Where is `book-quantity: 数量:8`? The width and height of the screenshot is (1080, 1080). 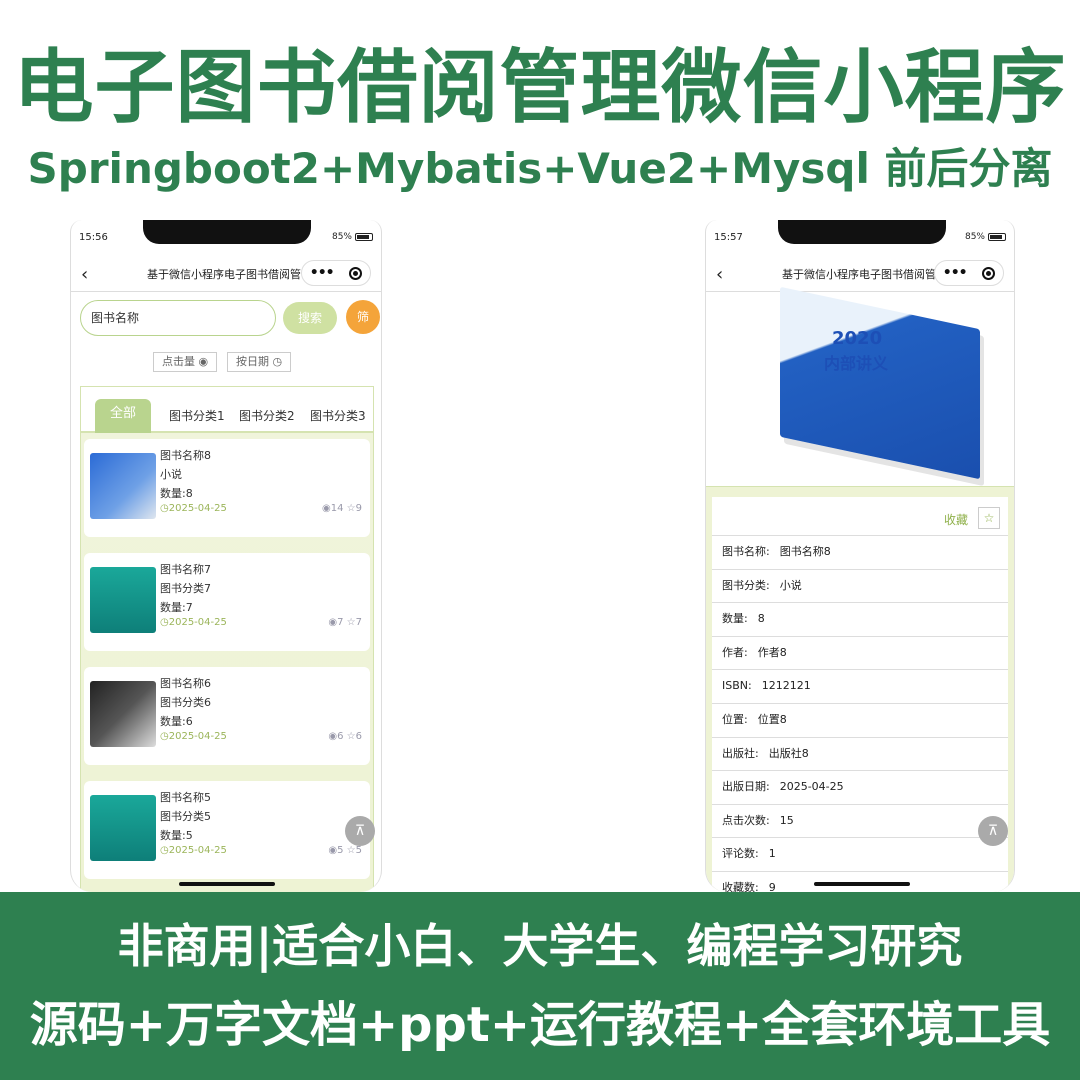 book-quantity: 数量:8 is located at coordinates (176, 493).